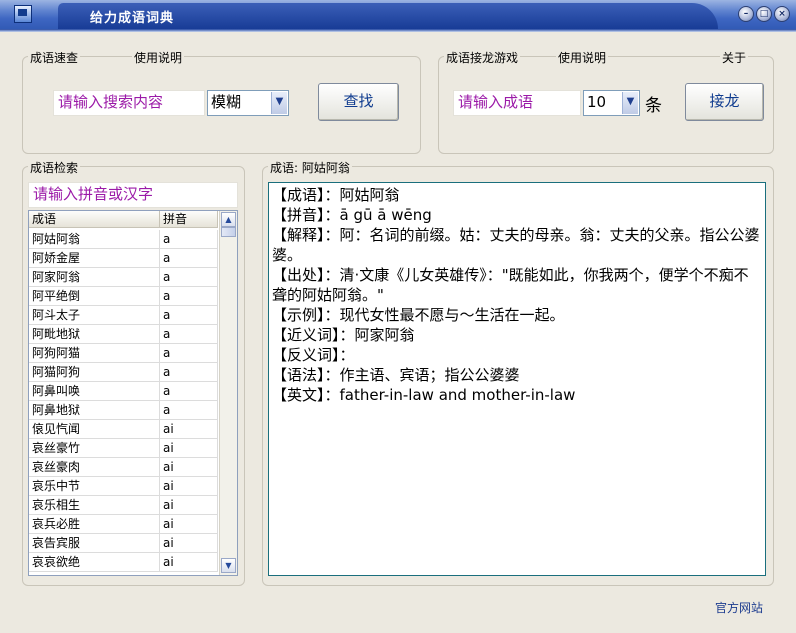 The width and height of the screenshot is (796, 633). Describe the element at coordinates (94, 410) in the screenshot. I see `idiom-cell: 阿鼻地狱` at that location.